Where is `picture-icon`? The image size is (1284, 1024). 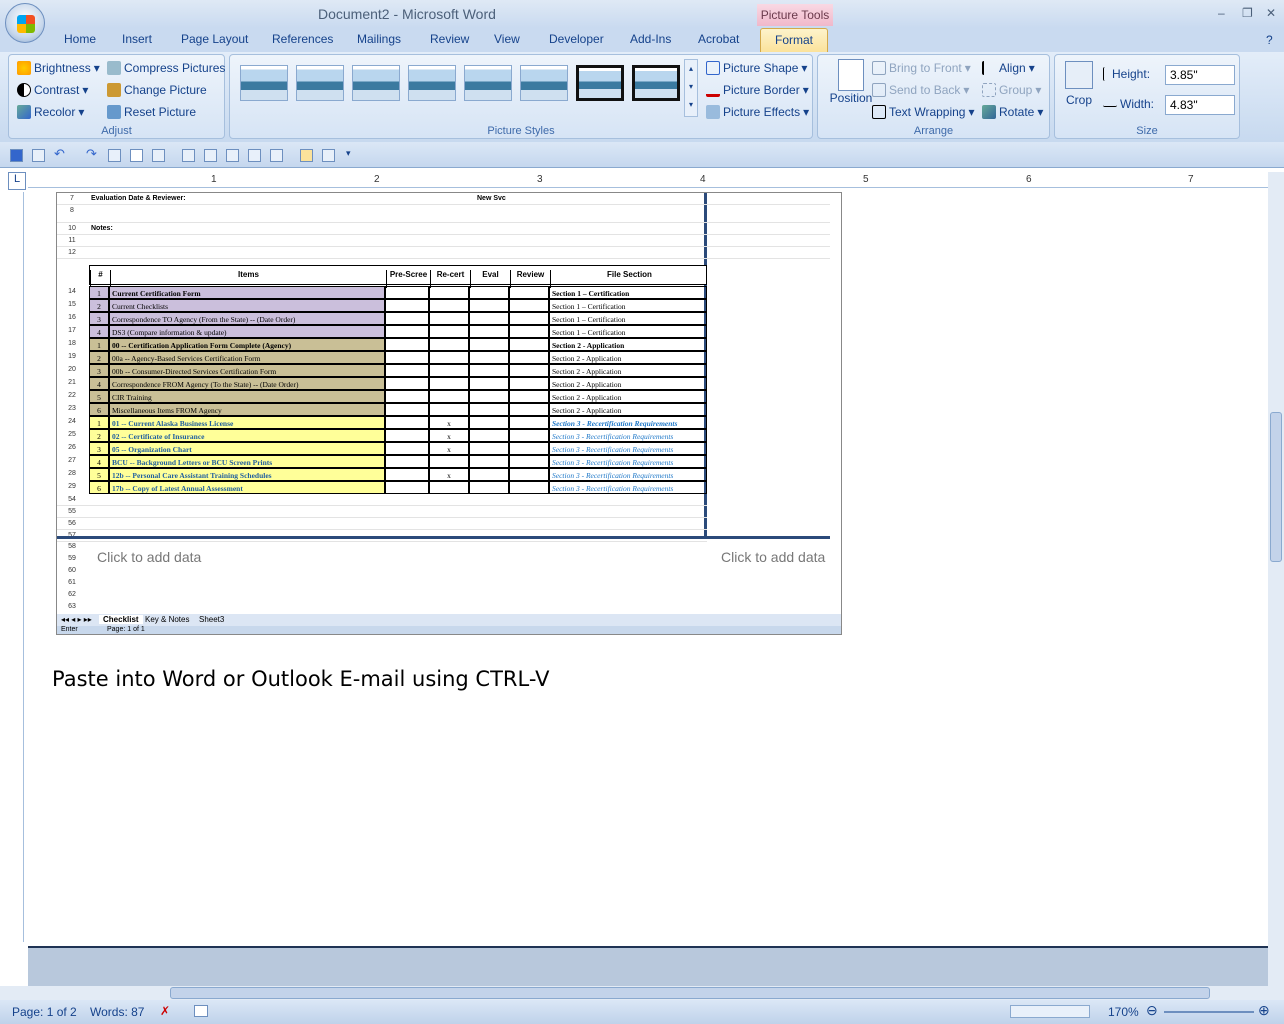 picture-icon is located at coordinates (254, 155).